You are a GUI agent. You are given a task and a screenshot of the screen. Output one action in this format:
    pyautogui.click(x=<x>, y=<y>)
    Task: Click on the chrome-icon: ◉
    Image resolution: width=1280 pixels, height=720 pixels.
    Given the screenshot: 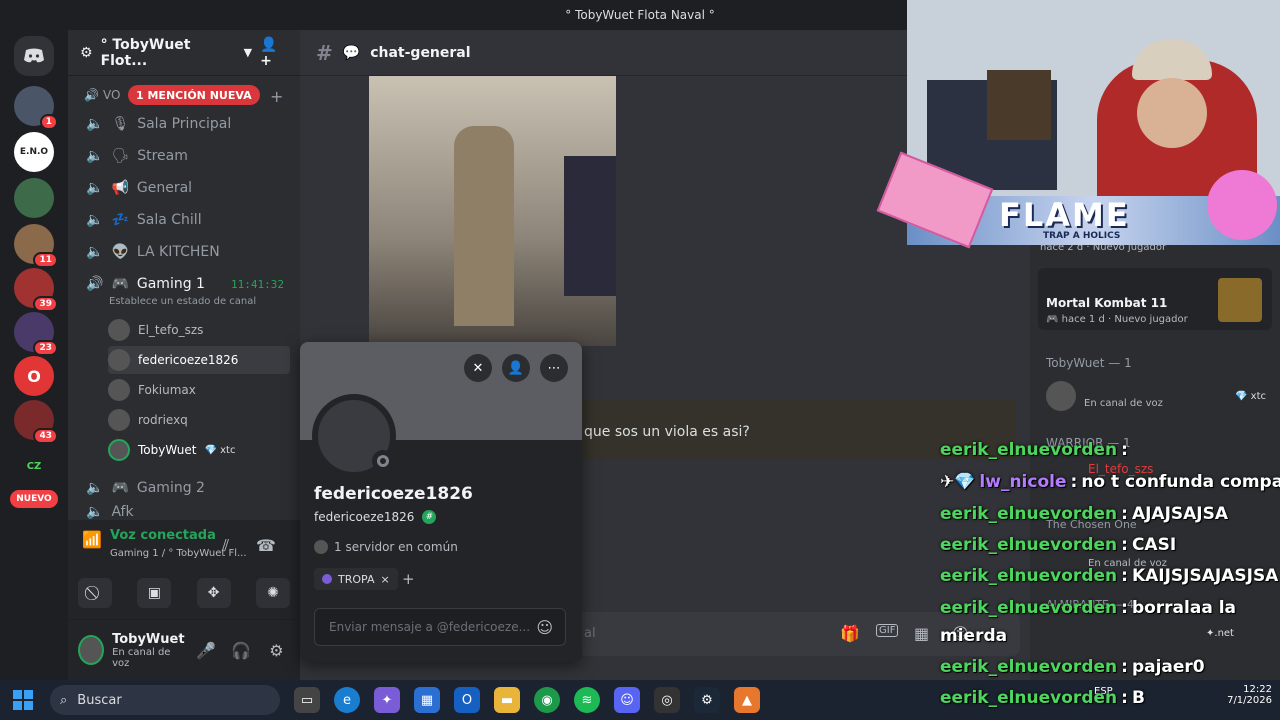 What is the action you would take?
    pyautogui.click(x=547, y=700)
    